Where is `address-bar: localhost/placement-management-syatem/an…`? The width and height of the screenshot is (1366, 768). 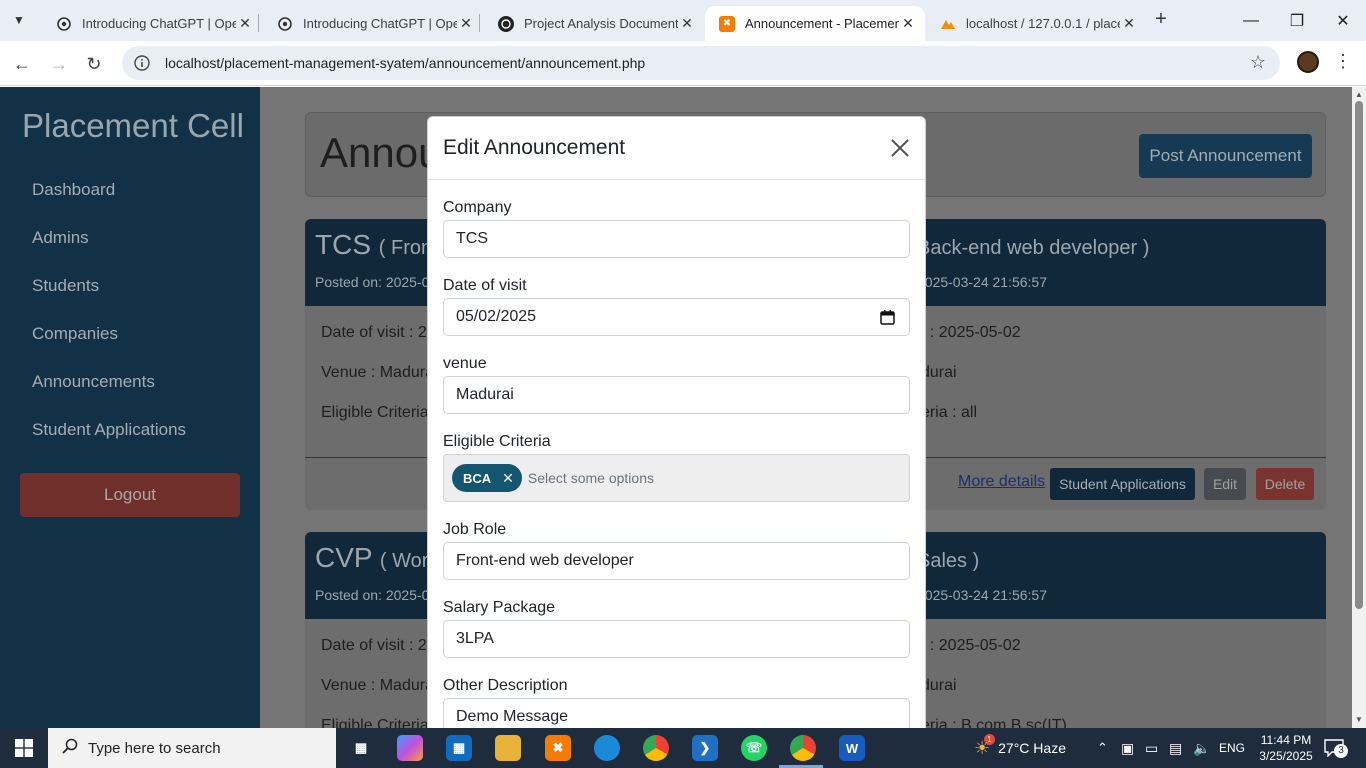
address-bar: localhost/placement-management-syatem/an… is located at coordinates (701, 63).